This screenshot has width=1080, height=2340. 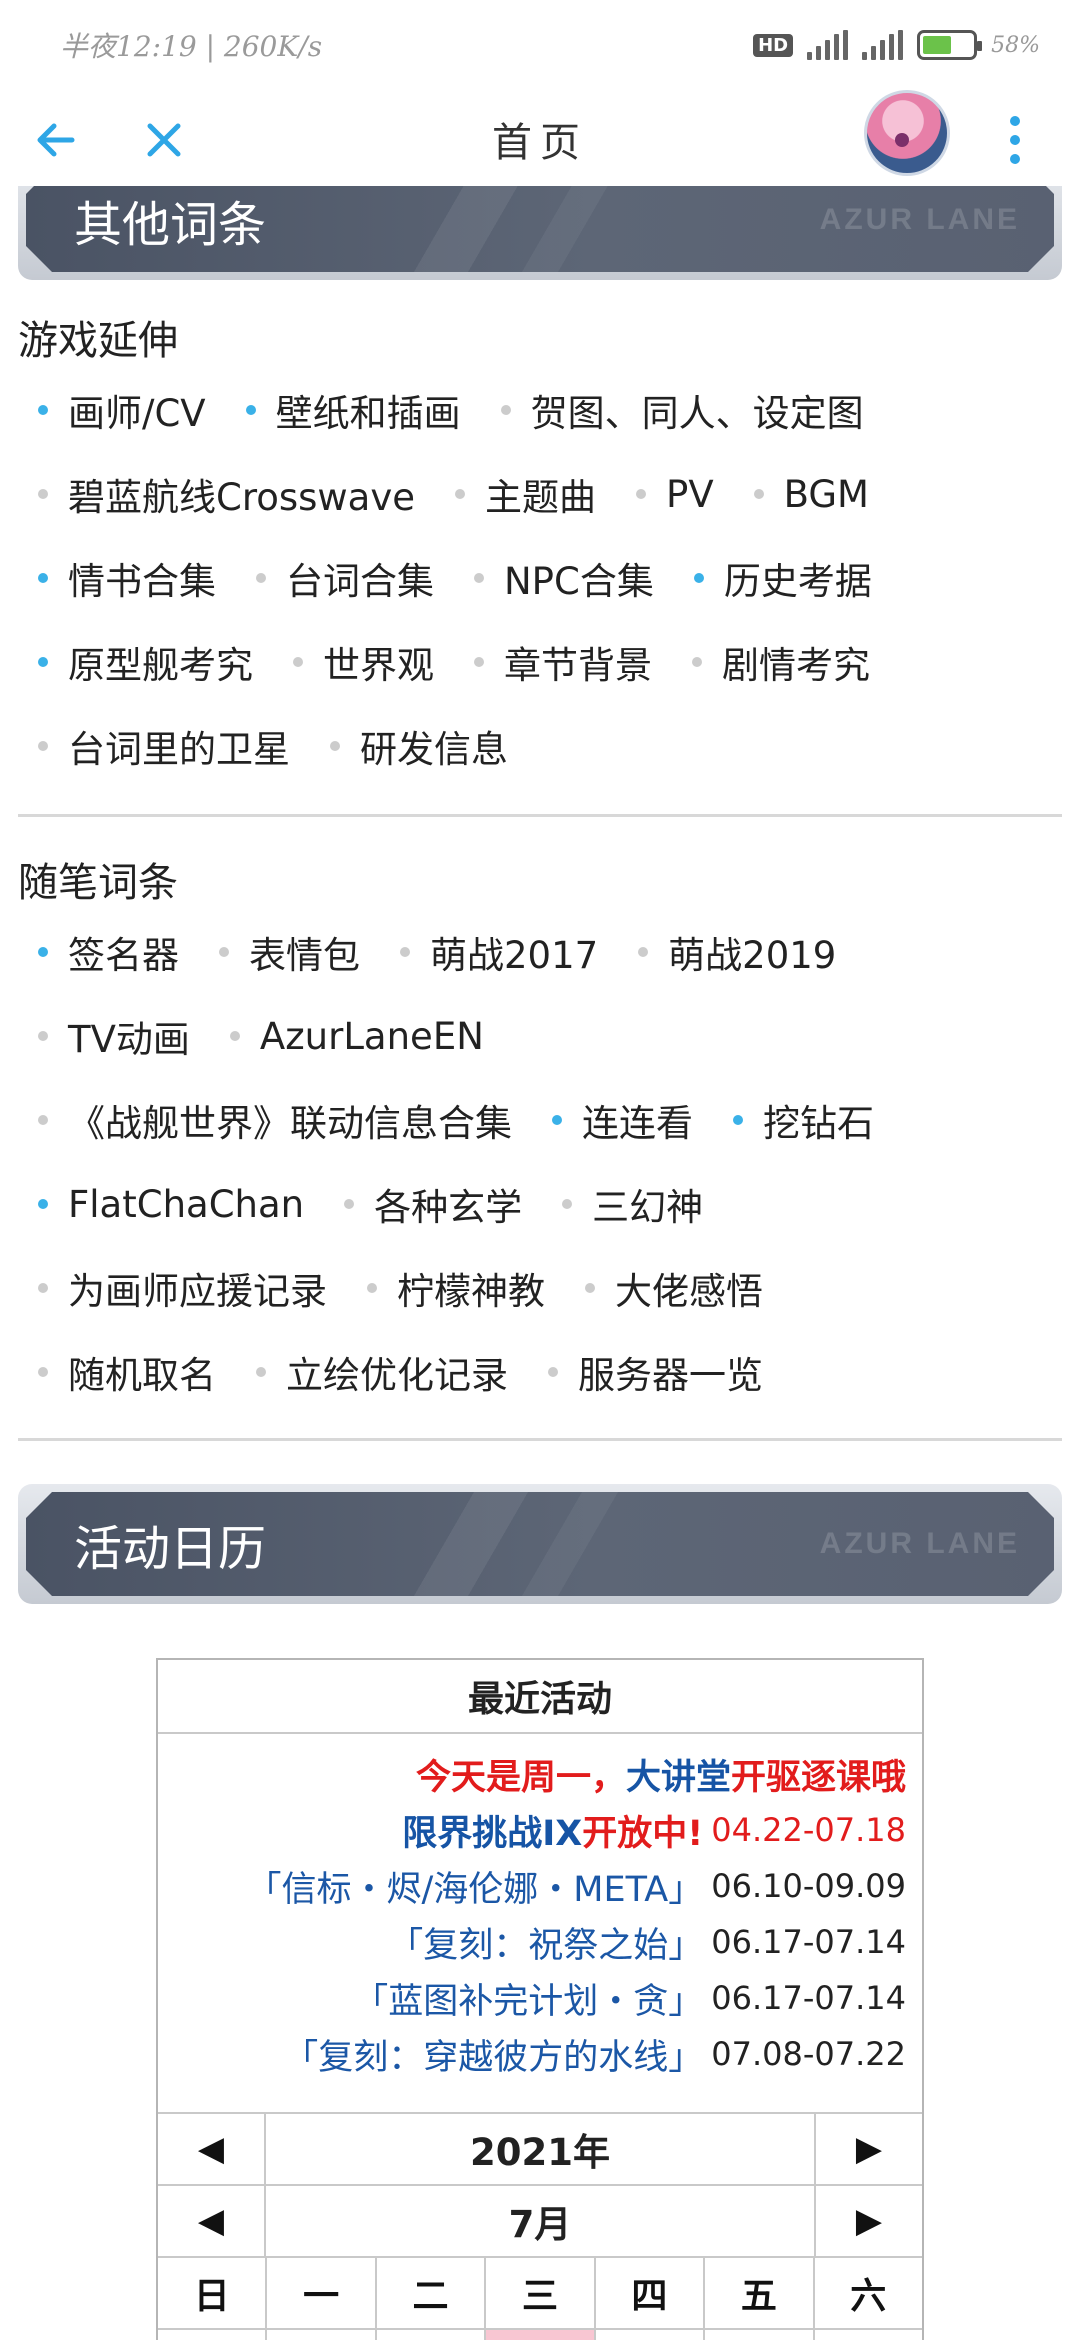 I want to click on entry-link: 柠檬神教, so click(x=456, y=1288).